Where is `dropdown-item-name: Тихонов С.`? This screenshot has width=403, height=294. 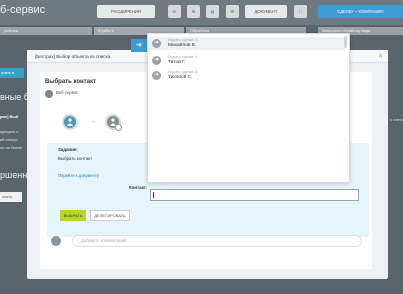 dropdown-item-name: Тихонов С. is located at coordinates (180, 77).